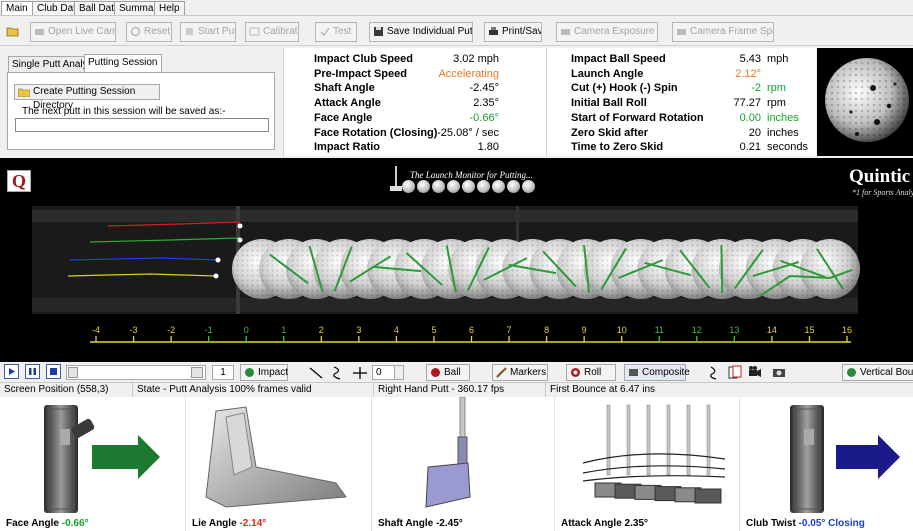 The width and height of the screenshot is (913, 531). What do you see at coordinates (358, 330) in the screenshot?
I see `ruler-tick-label: 3` at bounding box center [358, 330].